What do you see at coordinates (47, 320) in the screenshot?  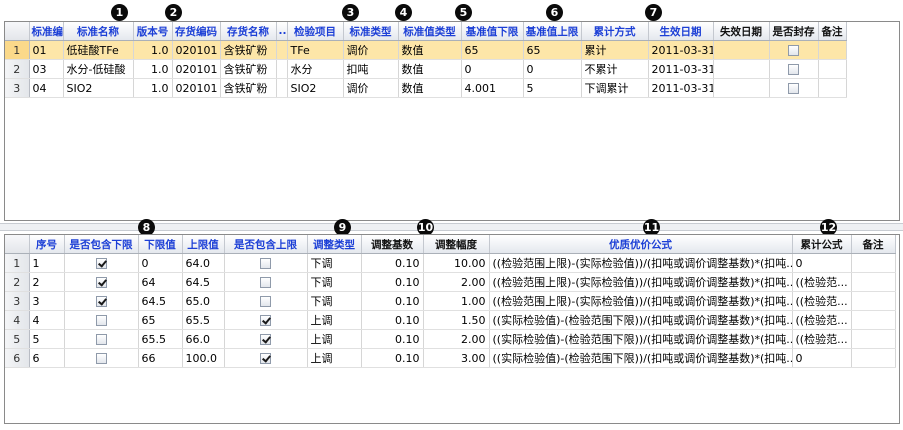 I see `cell-seq: 4` at bounding box center [47, 320].